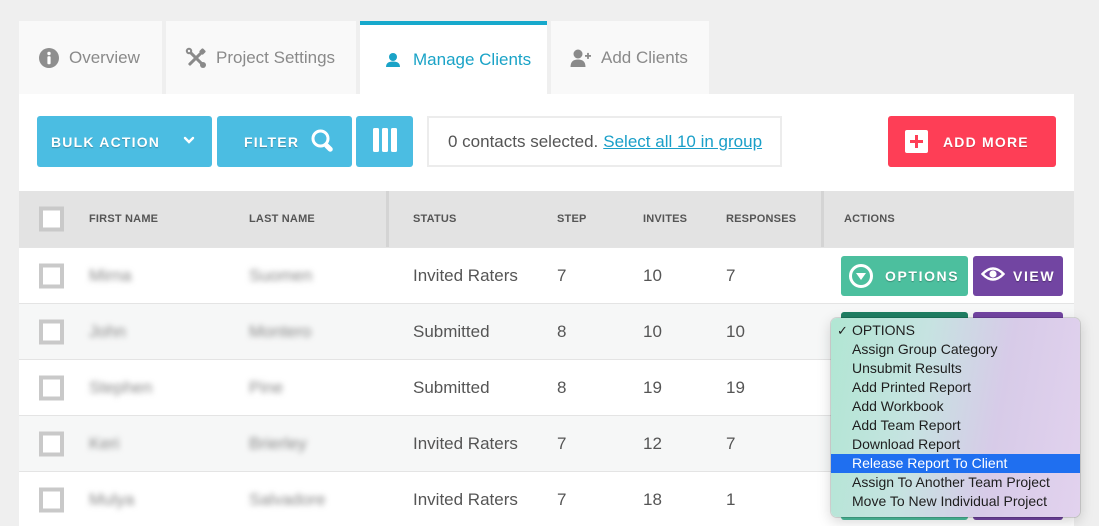 Image resolution: width=1099 pixels, height=526 pixels. What do you see at coordinates (106, 141) in the screenshot?
I see `bulk-action-label: BULK ACTION` at bounding box center [106, 141].